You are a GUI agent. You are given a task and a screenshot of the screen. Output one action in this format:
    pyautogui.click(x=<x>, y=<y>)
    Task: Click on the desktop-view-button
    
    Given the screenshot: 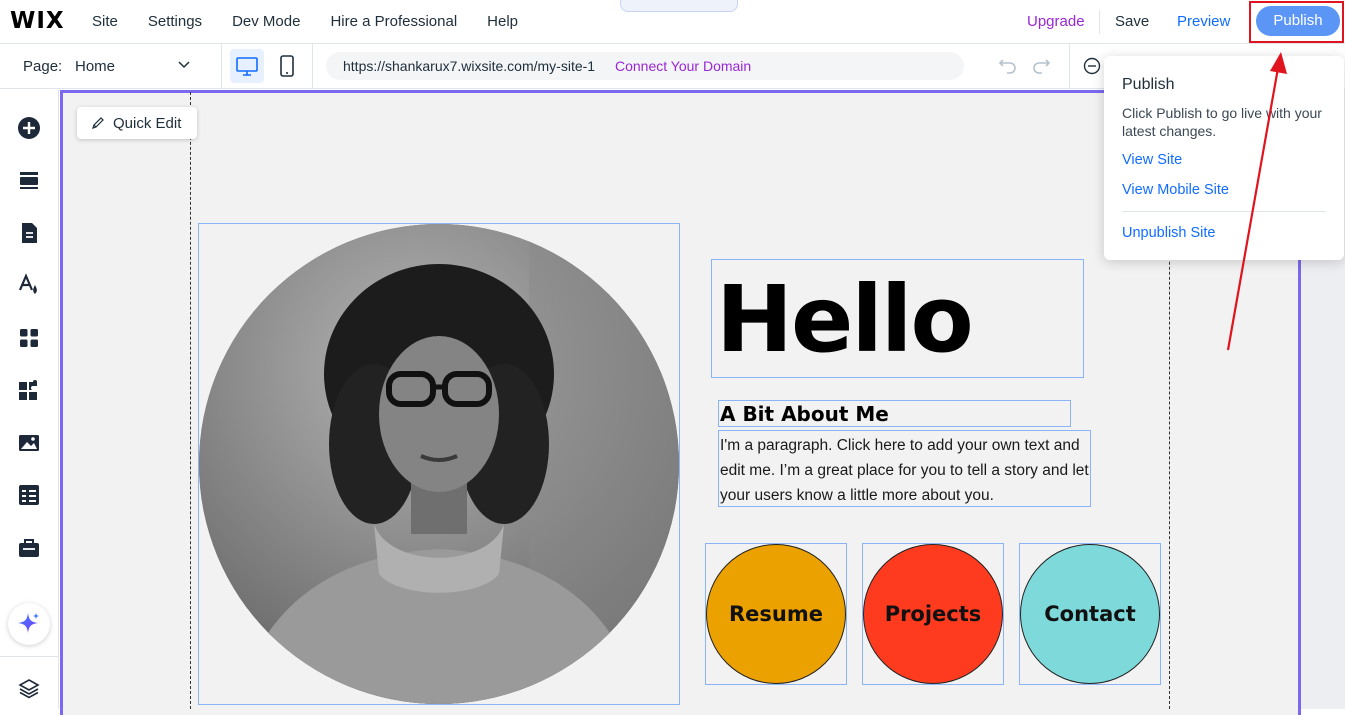 What is the action you would take?
    pyautogui.click(x=247, y=66)
    